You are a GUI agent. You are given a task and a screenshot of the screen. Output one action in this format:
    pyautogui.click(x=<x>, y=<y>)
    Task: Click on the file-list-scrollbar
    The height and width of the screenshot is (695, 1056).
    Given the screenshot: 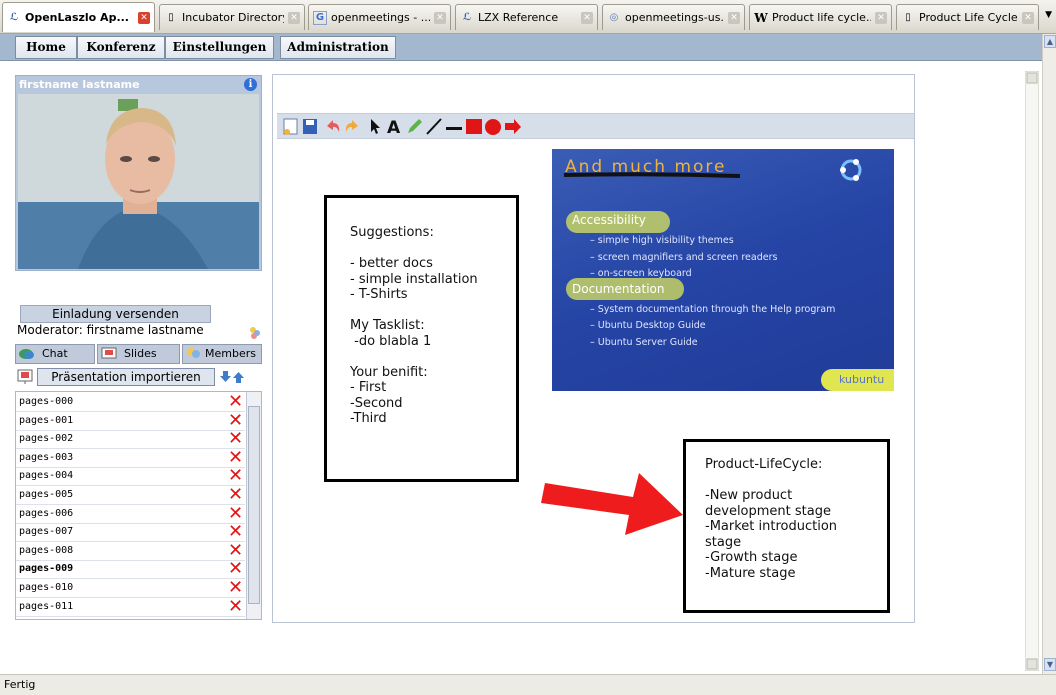 What is the action you would take?
    pyautogui.click(x=253, y=505)
    